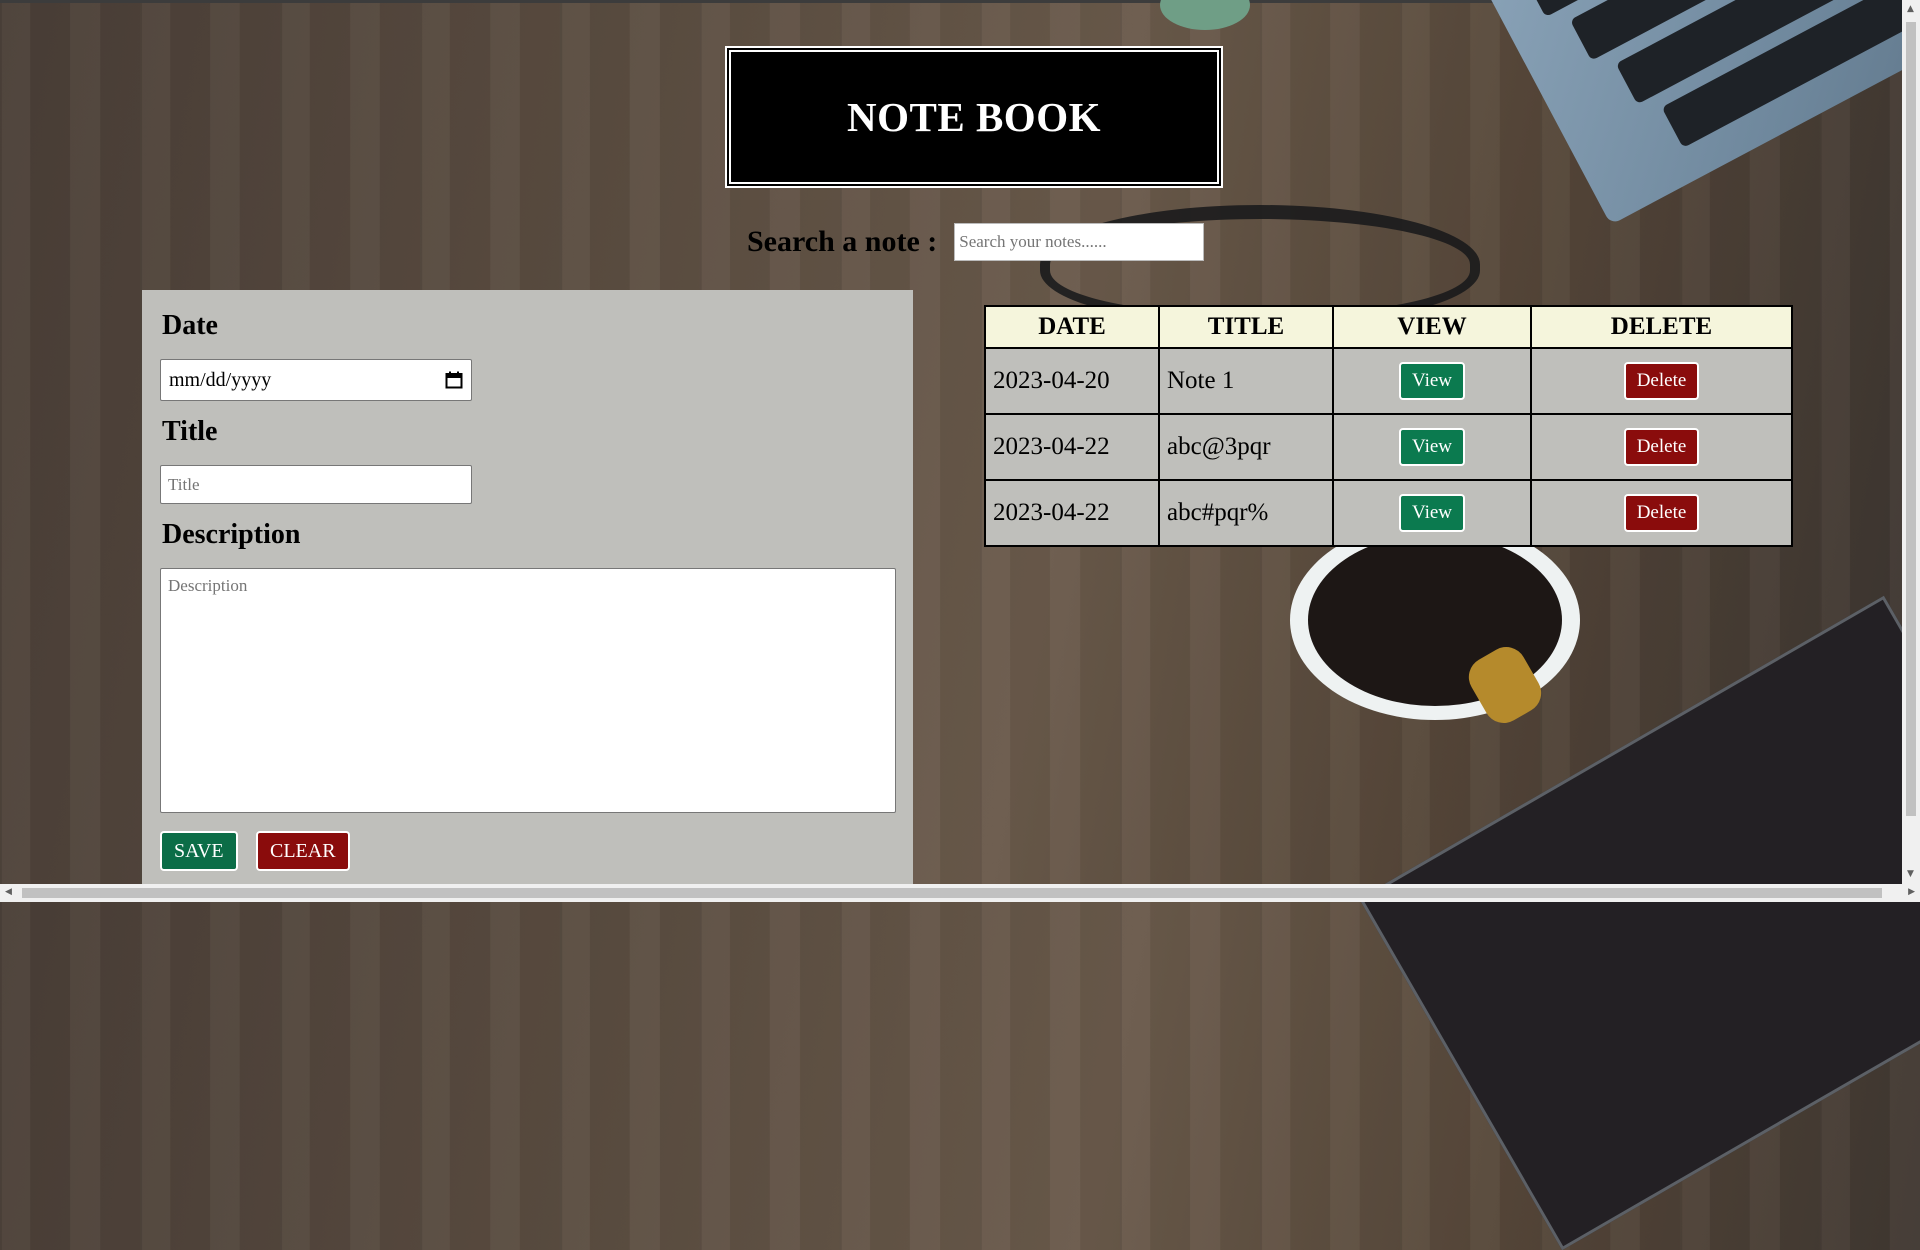  I want to click on vertical-scroll-thumb, so click(1911, 419).